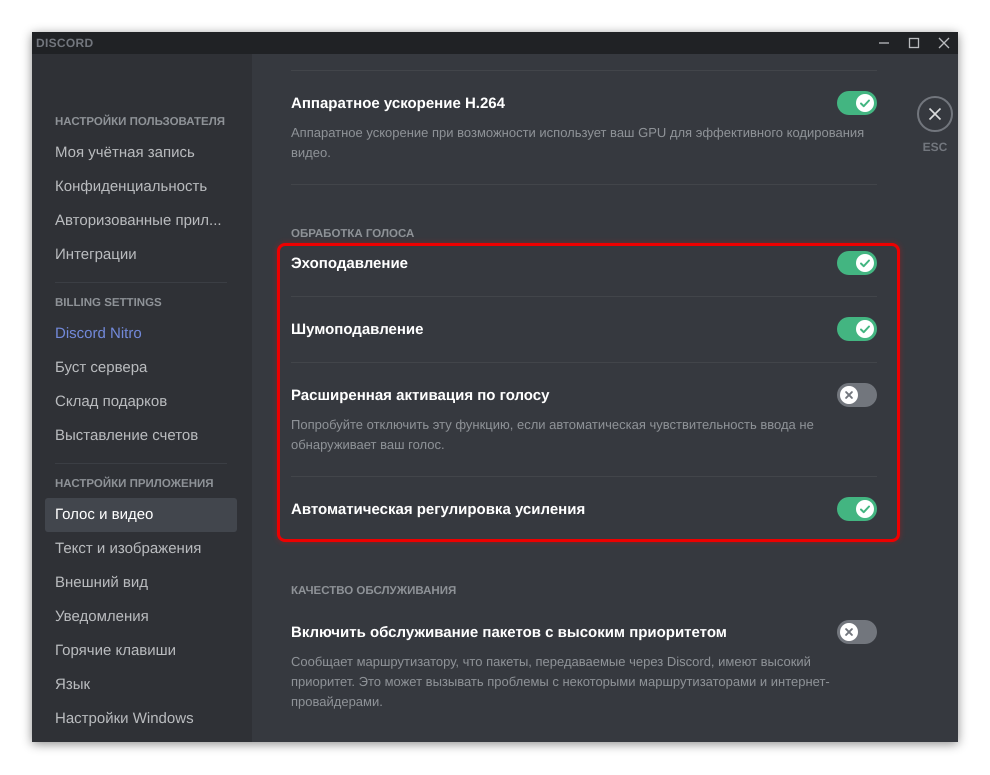  What do you see at coordinates (141, 334) in the screenshot?
I see `sidebar-item: Discord Nitro` at bounding box center [141, 334].